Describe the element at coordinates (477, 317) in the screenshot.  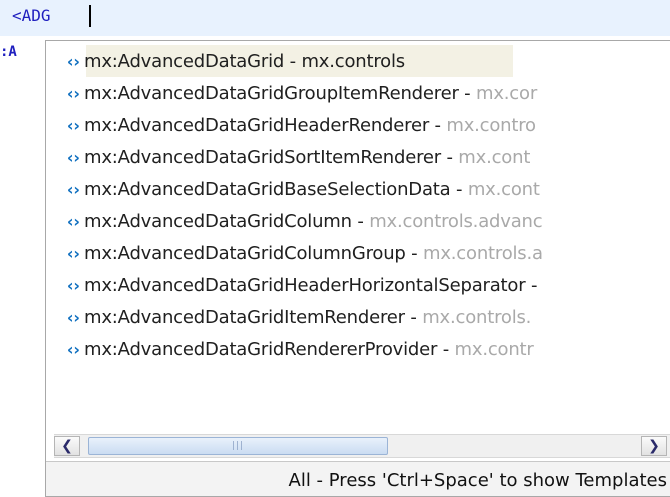
I see `suggestion-package: mx.controls.` at that location.